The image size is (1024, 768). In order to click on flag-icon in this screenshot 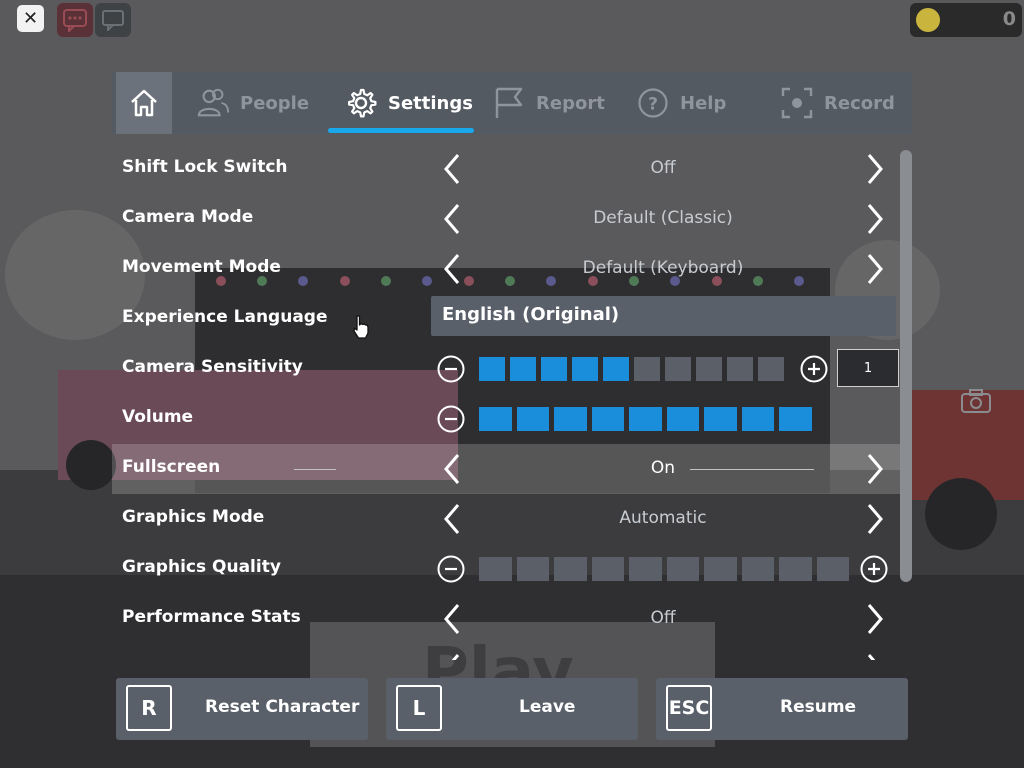, I will do `click(509, 102)`.